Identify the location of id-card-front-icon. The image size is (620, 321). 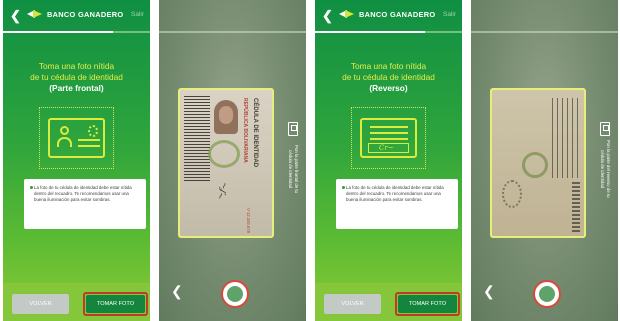
(76, 138).